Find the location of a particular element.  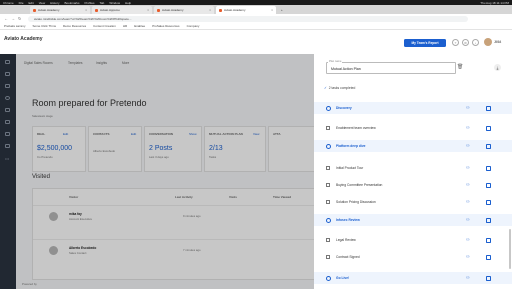

task-row: Enablement team overview ⚇ is located at coordinates (413, 128).